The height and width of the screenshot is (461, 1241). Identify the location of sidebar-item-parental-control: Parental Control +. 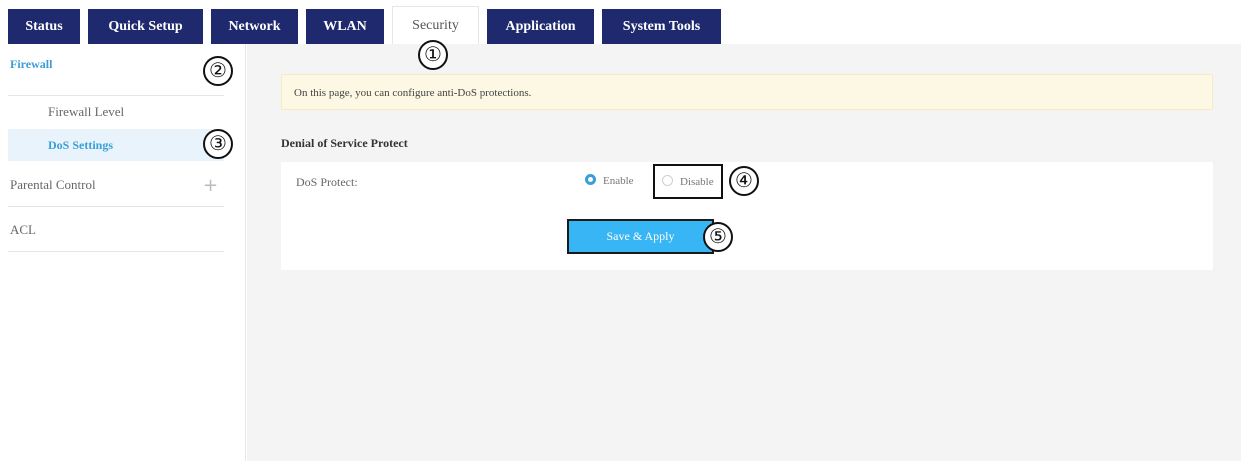
(112, 185).